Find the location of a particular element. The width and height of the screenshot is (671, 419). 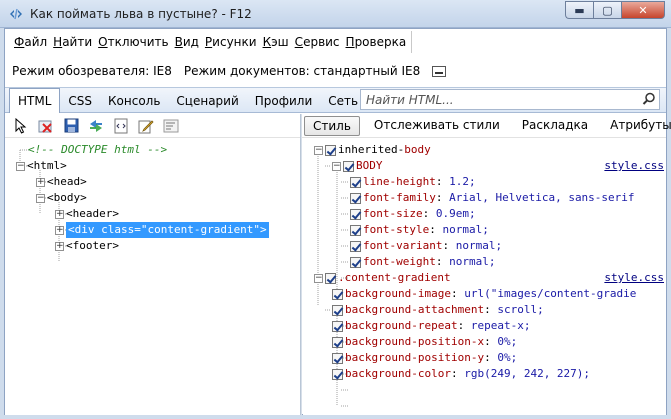

menu-tools: Сервис is located at coordinates (317, 42).